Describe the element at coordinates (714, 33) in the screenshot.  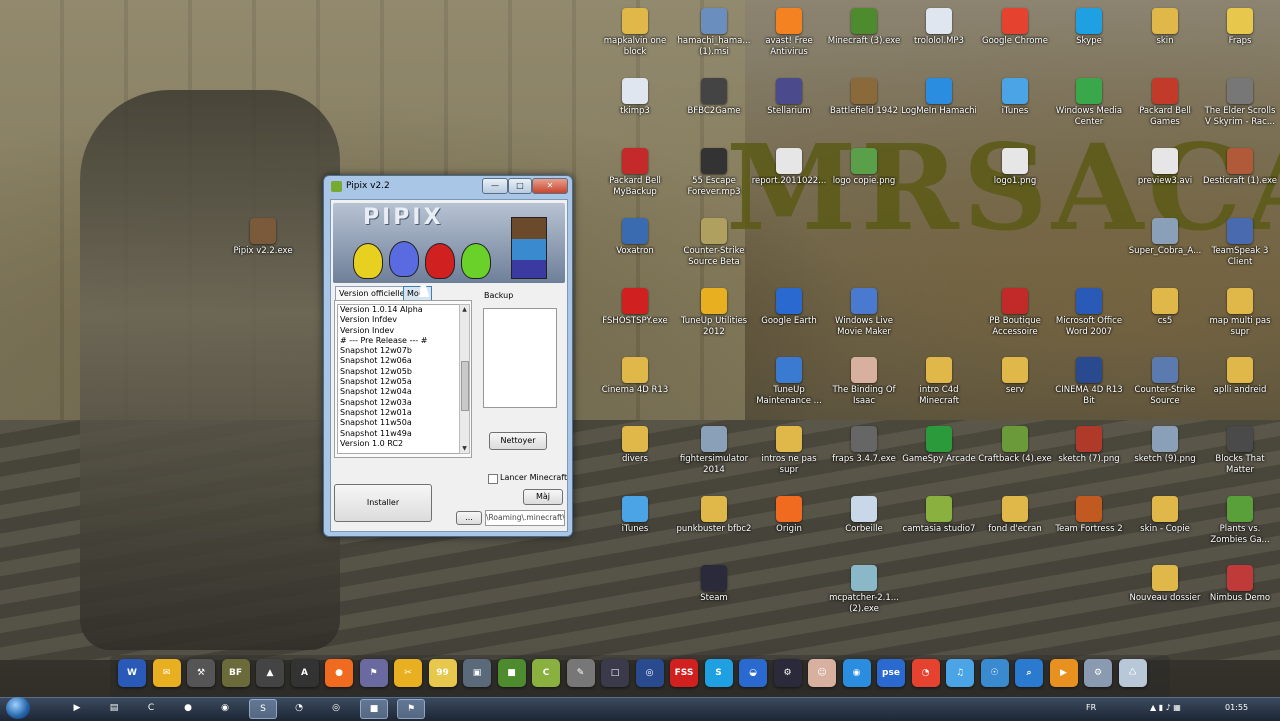
I see `desktop-icon: hamachi_hama... (1).msi` at that location.